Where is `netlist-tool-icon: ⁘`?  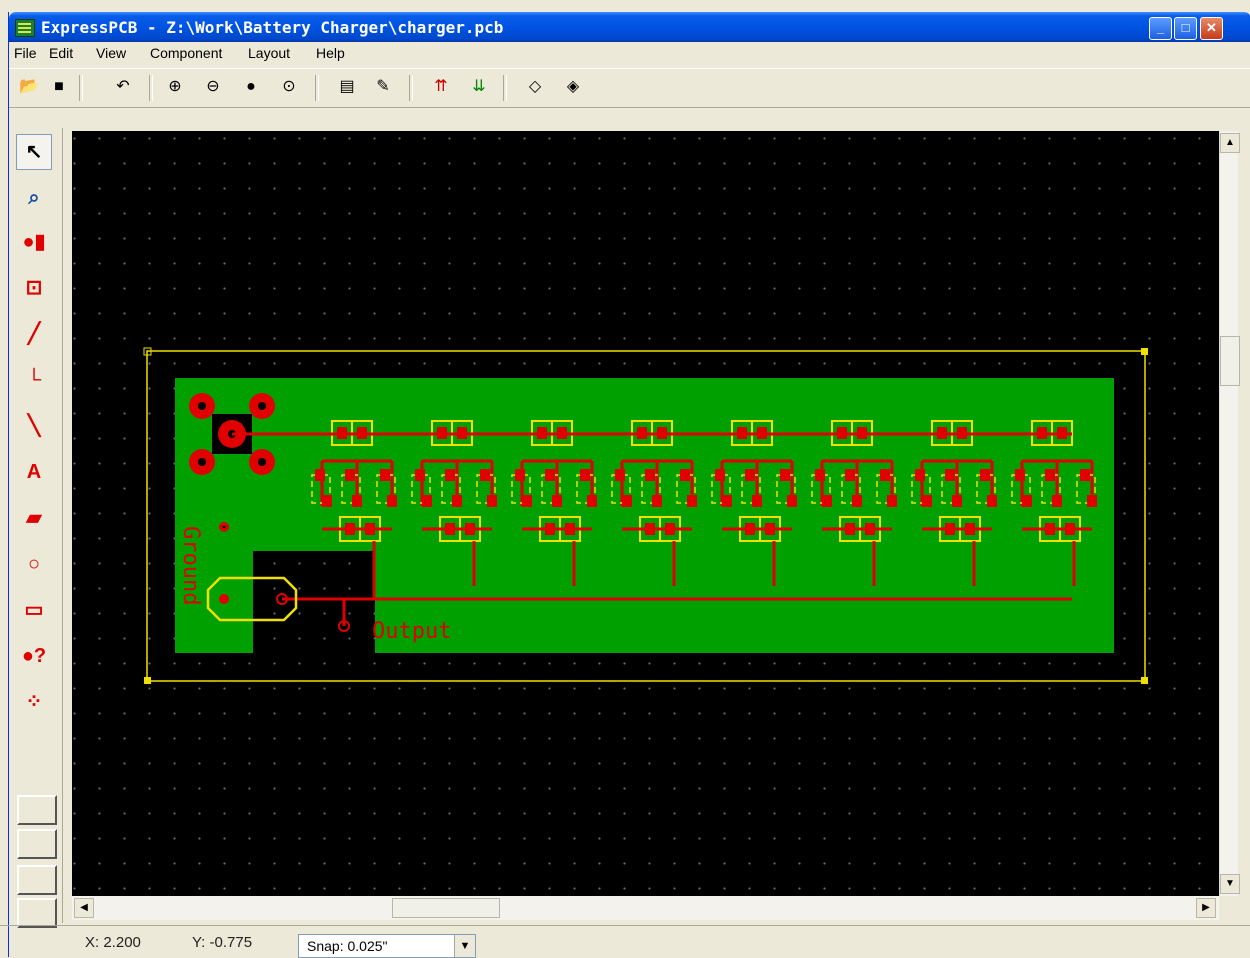
netlist-tool-icon: ⁘ is located at coordinates (34, 702).